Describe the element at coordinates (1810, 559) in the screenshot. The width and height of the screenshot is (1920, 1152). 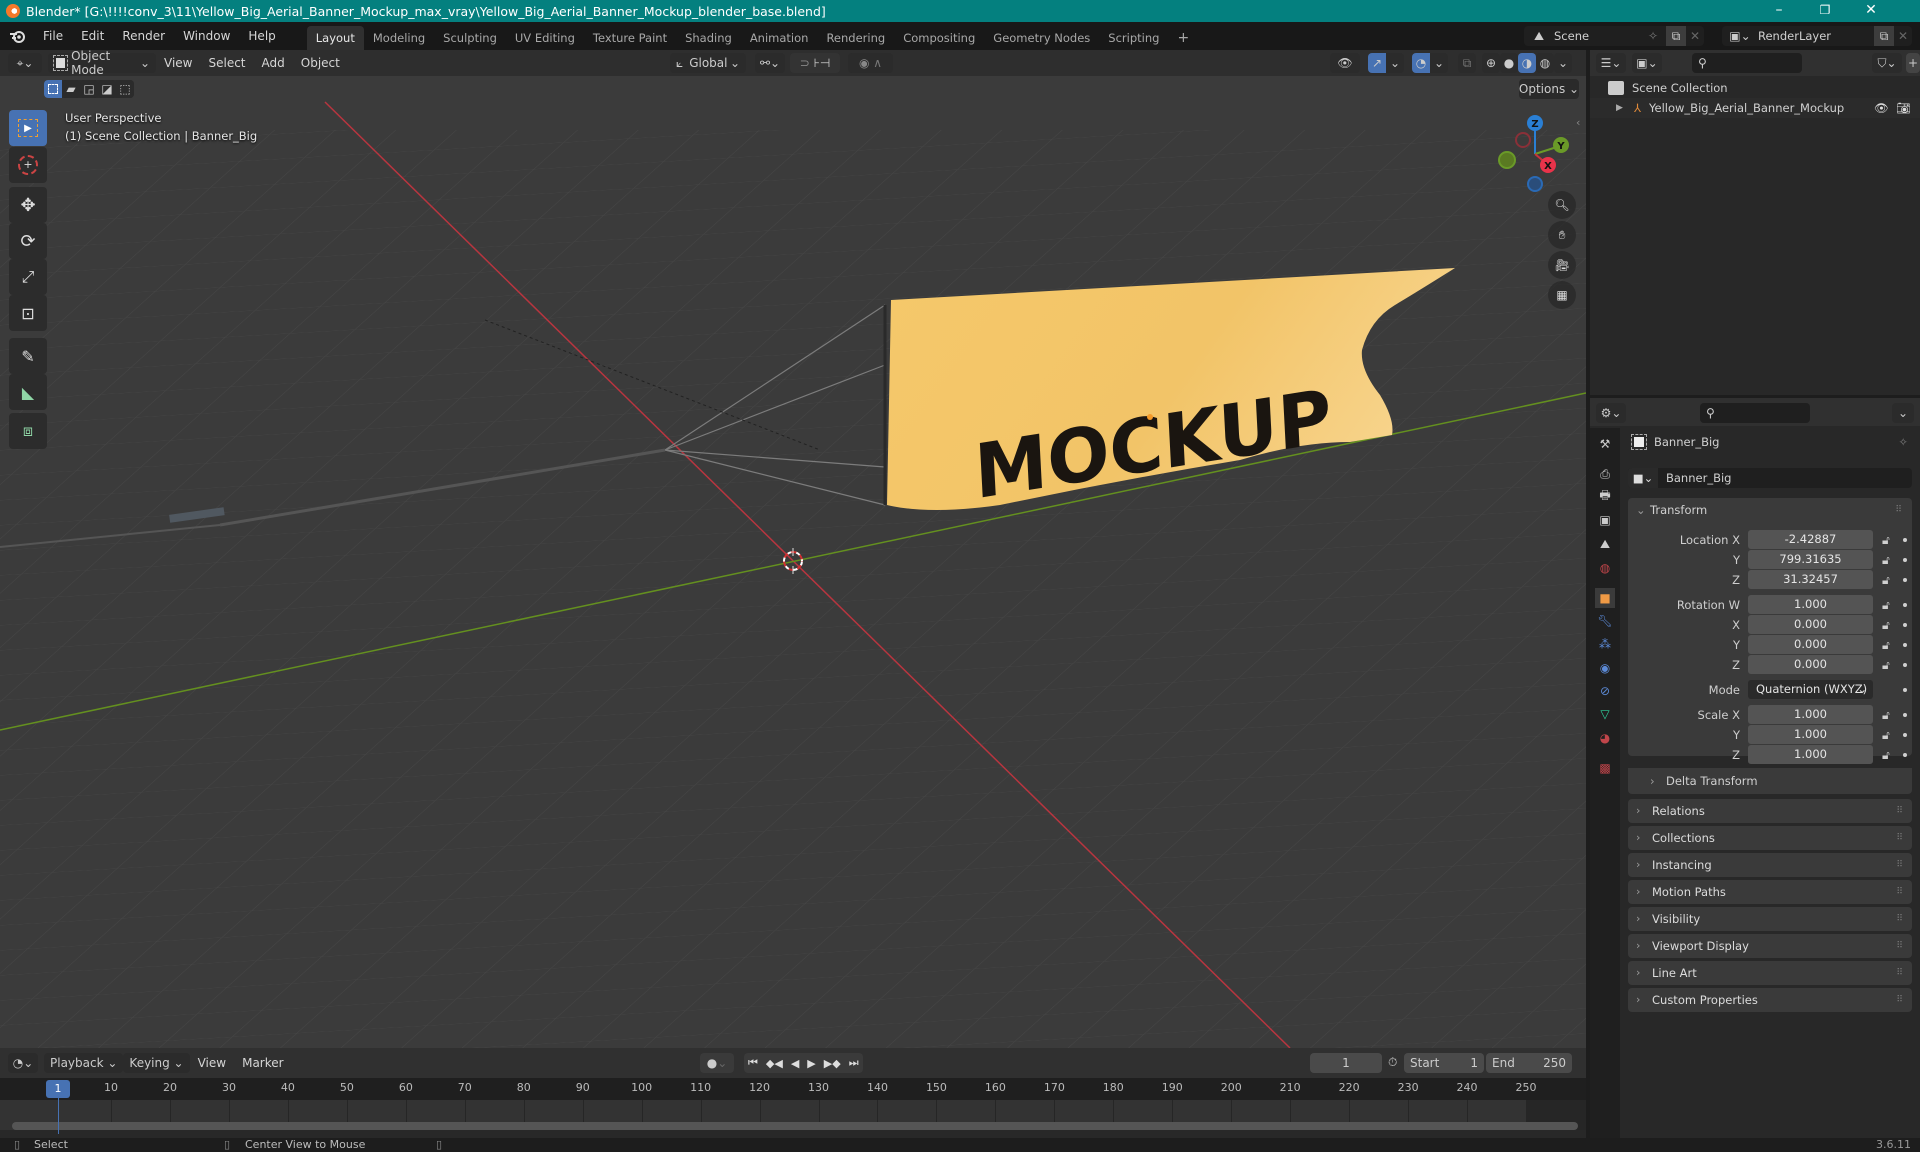
I see `location-y-field: 799.31635` at that location.